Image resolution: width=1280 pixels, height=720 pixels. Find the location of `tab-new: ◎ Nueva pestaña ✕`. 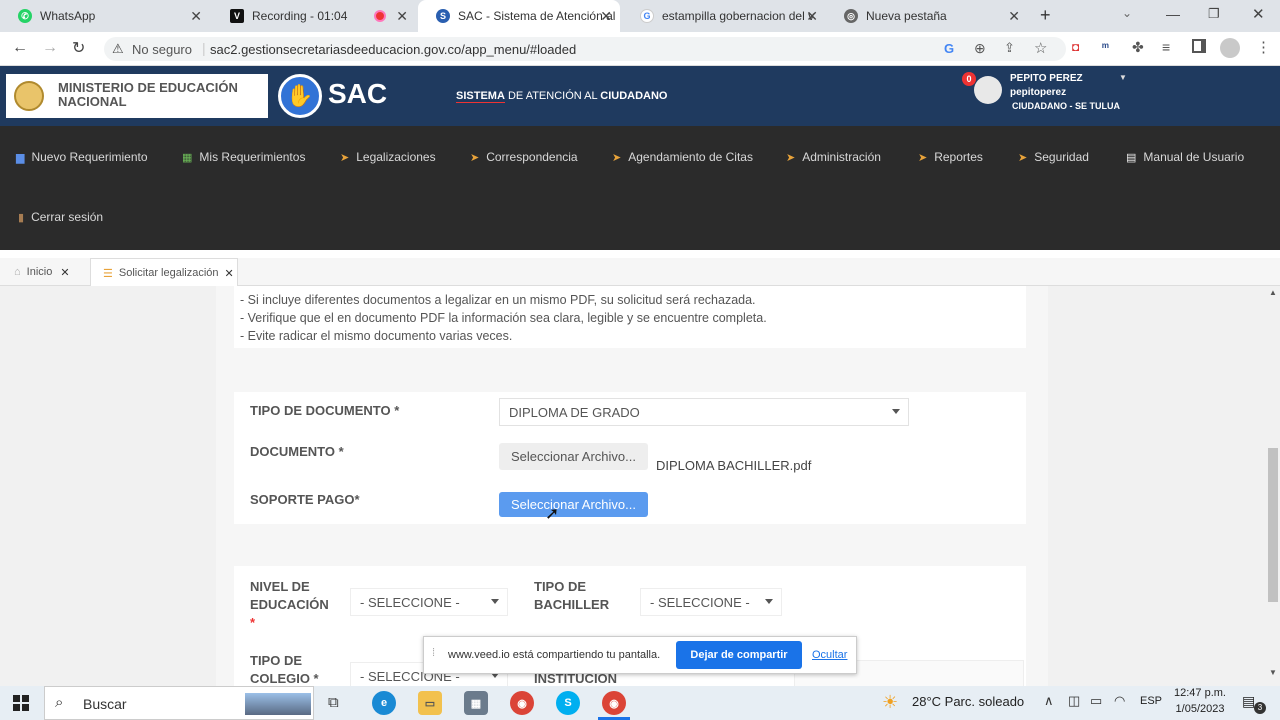

tab-new: ◎ Nueva pestaña ✕ is located at coordinates (927, 16).